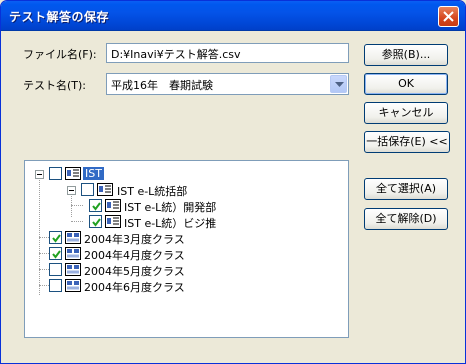 Image resolution: width=466 pixels, height=364 pixels. I want to click on class-label: 2004年5月度クラス, so click(134, 271).